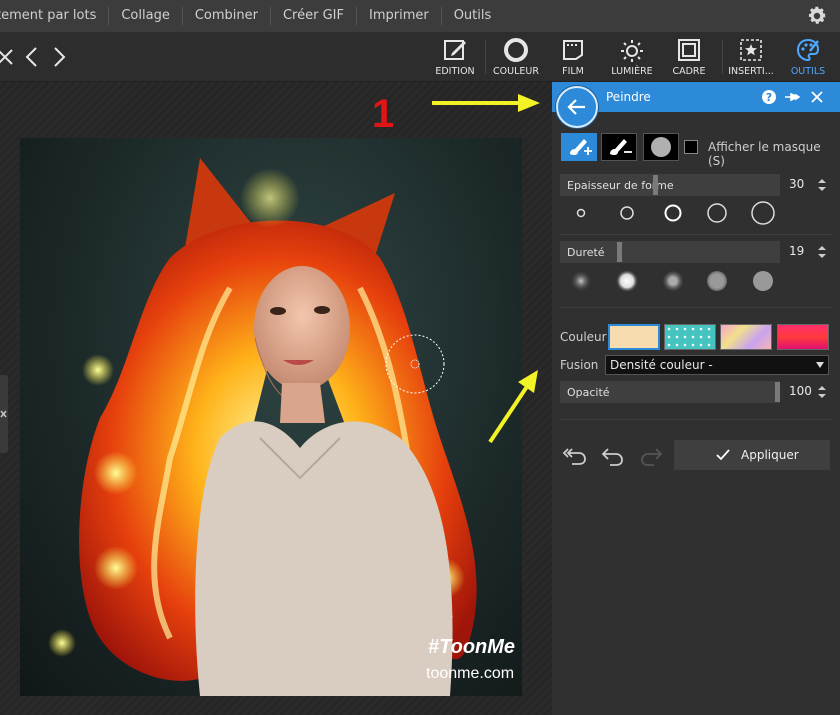 The image size is (840, 715). What do you see at coordinates (723, 455) in the screenshot?
I see `check-icon` at bounding box center [723, 455].